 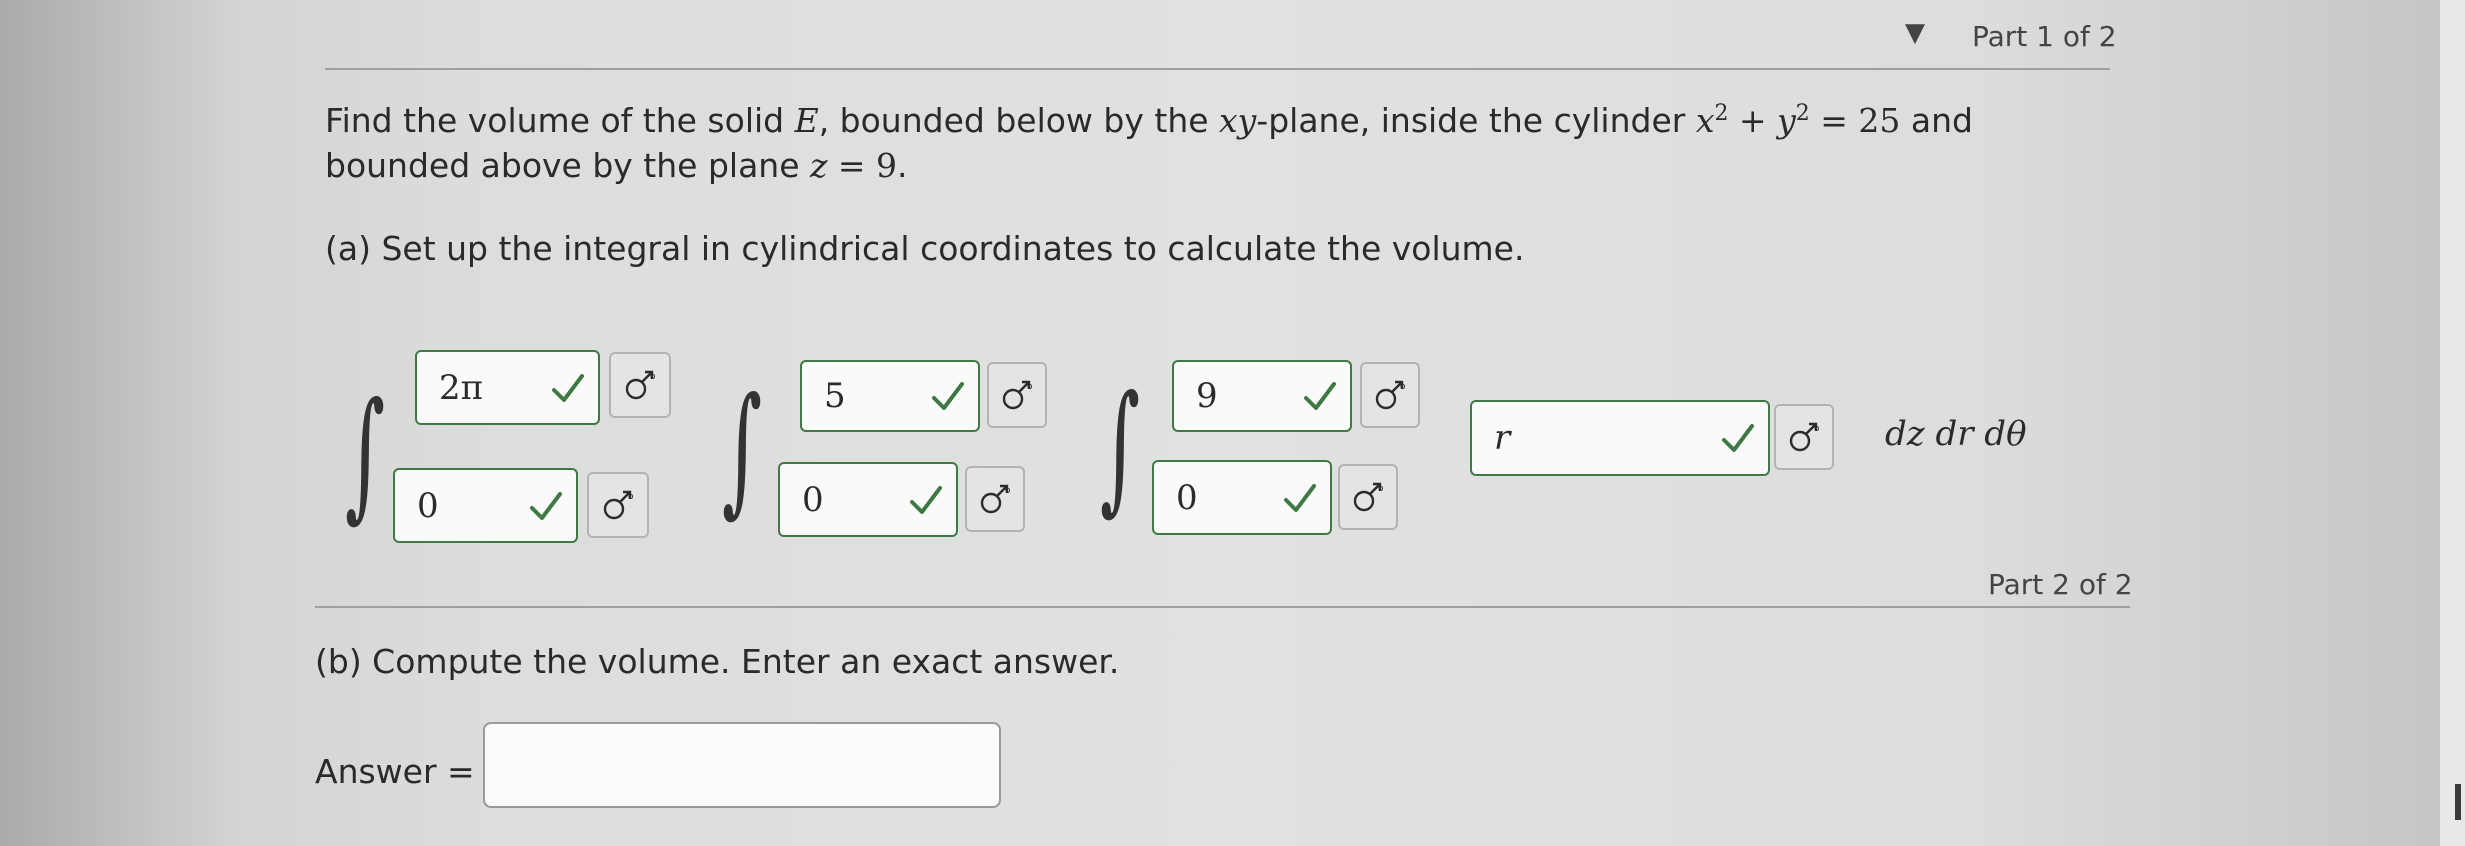 I want to click on left-edge-shadow, so click(x=120, y=423).